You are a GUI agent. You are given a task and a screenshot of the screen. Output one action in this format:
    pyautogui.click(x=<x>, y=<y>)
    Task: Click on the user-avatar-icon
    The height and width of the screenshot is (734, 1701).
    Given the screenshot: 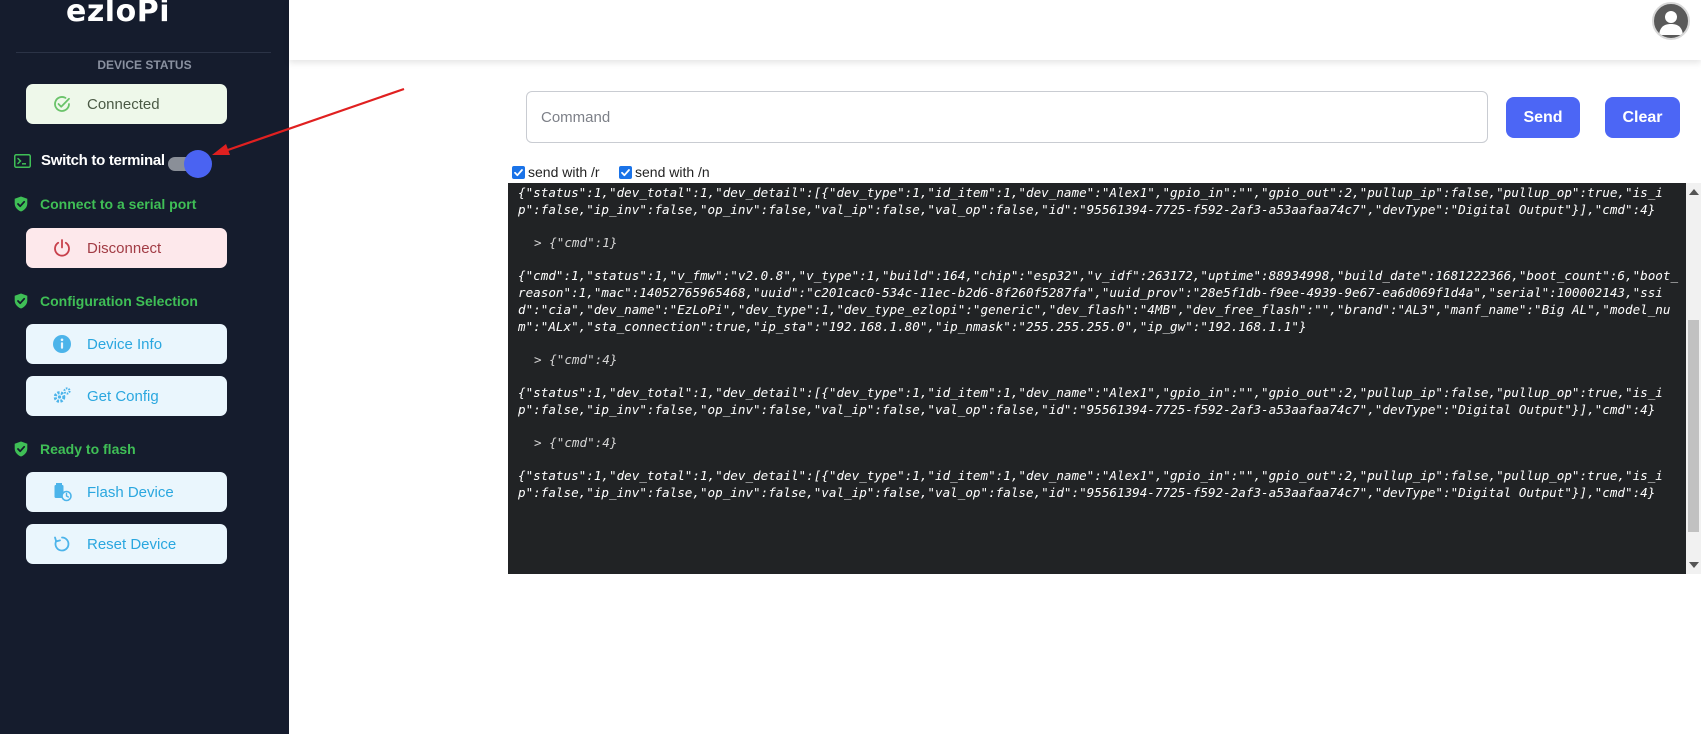 What is the action you would take?
    pyautogui.click(x=1671, y=21)
    